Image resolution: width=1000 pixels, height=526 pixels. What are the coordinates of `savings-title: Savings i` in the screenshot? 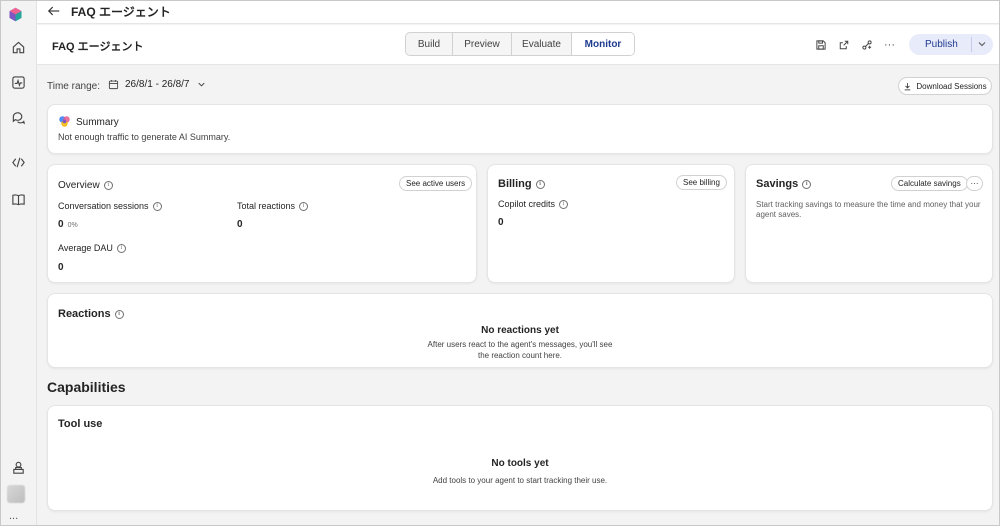 It's located at (784, 184).